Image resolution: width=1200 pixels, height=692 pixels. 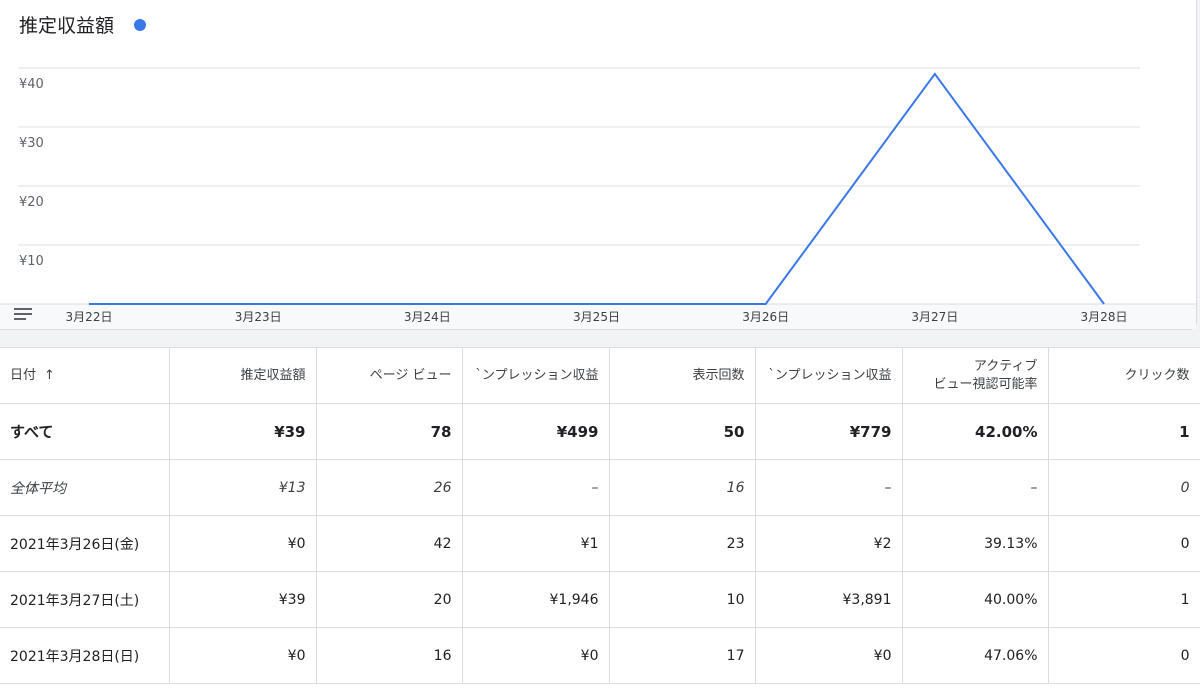 I want to click on table-cell: ¥13, so click(x=242, y=487).